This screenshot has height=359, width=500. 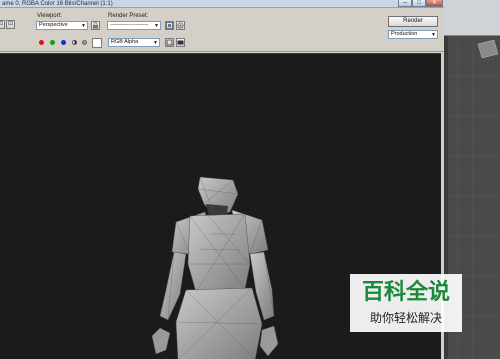 I want to click on render-preset-label: Render Preset:, so click(x=128, y=16).